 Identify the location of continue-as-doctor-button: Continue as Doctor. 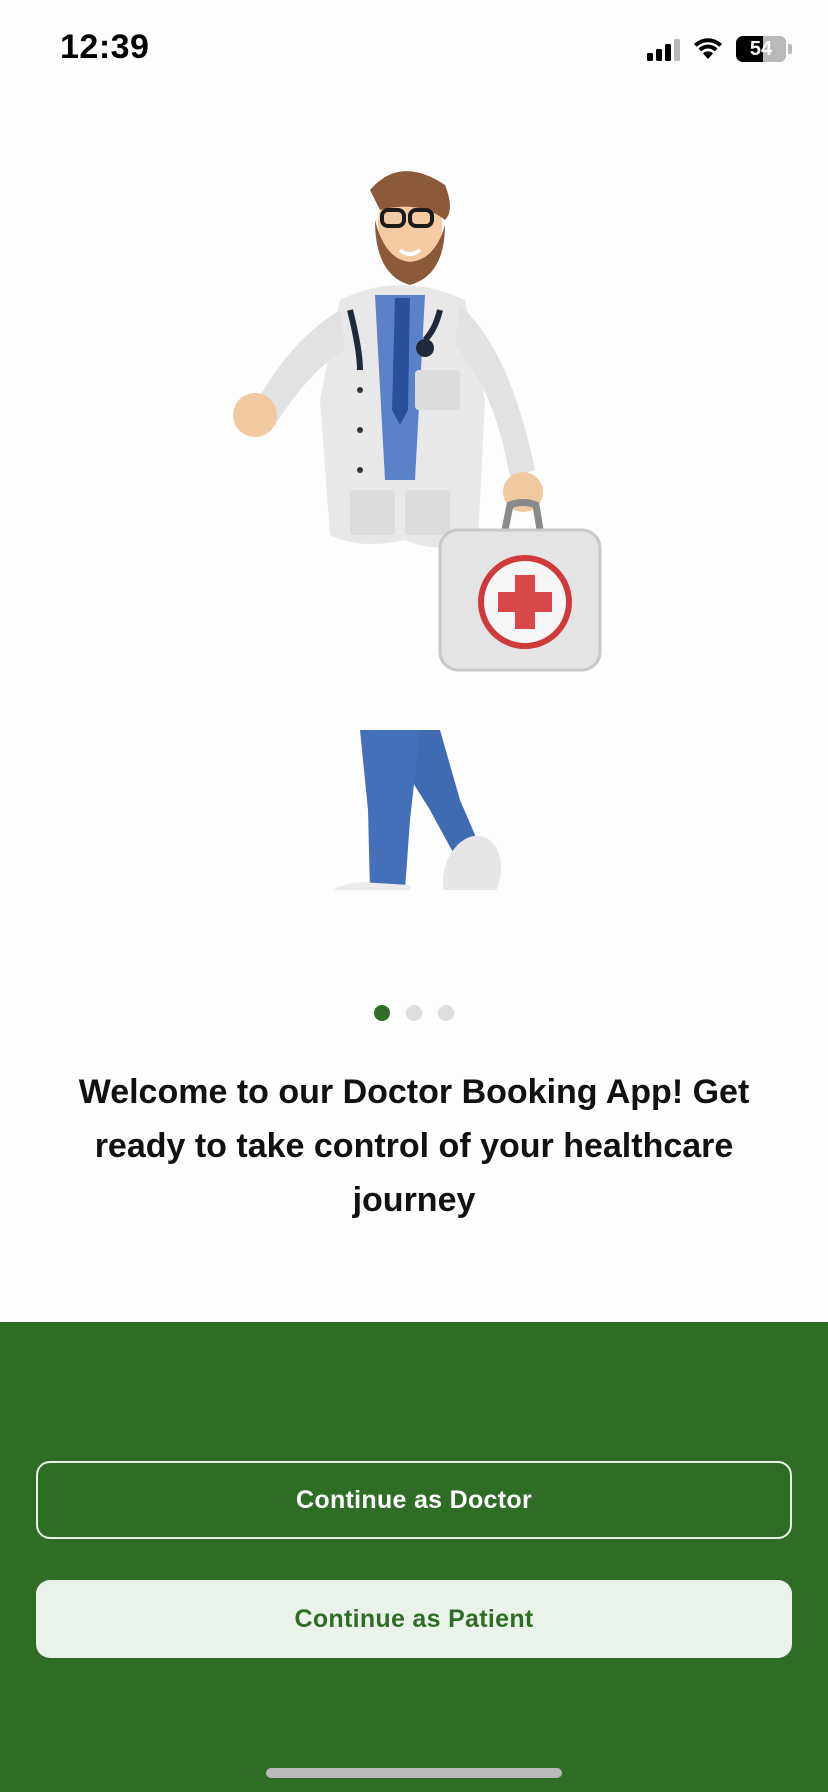
(414, 1500).